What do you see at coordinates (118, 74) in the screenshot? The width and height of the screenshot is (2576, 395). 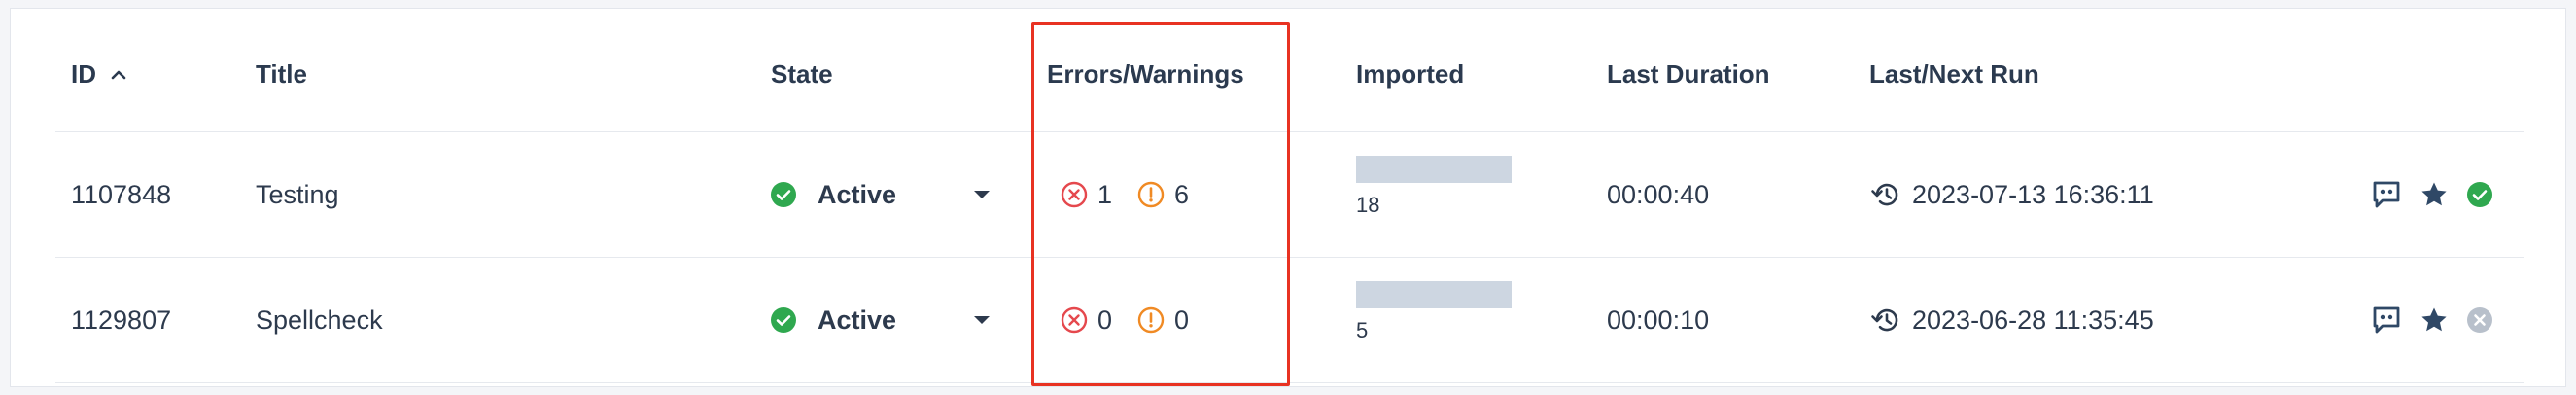 I see `sort-ascending-icon` at bounding box center [118, 74].